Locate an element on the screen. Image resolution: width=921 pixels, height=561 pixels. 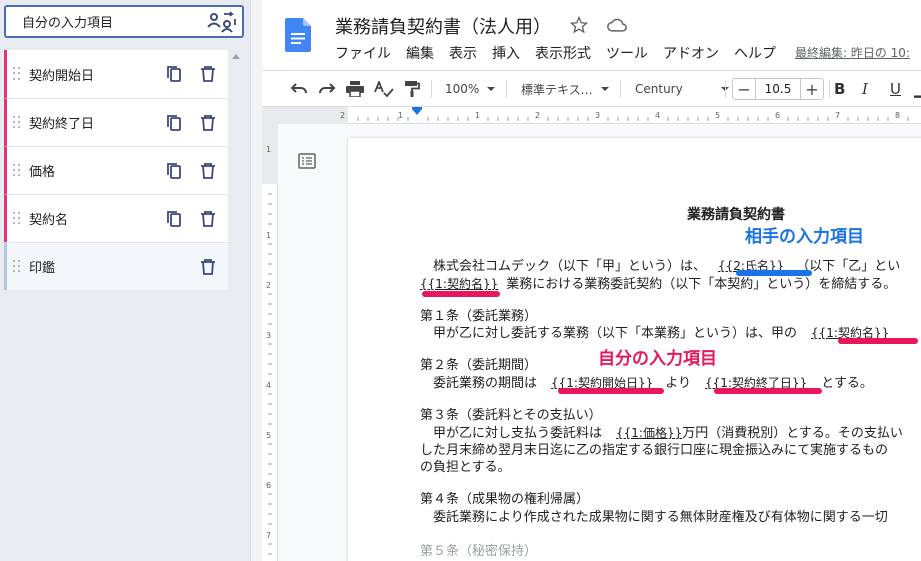
menu-addons: アドオン is located at coordinates (691, 53).